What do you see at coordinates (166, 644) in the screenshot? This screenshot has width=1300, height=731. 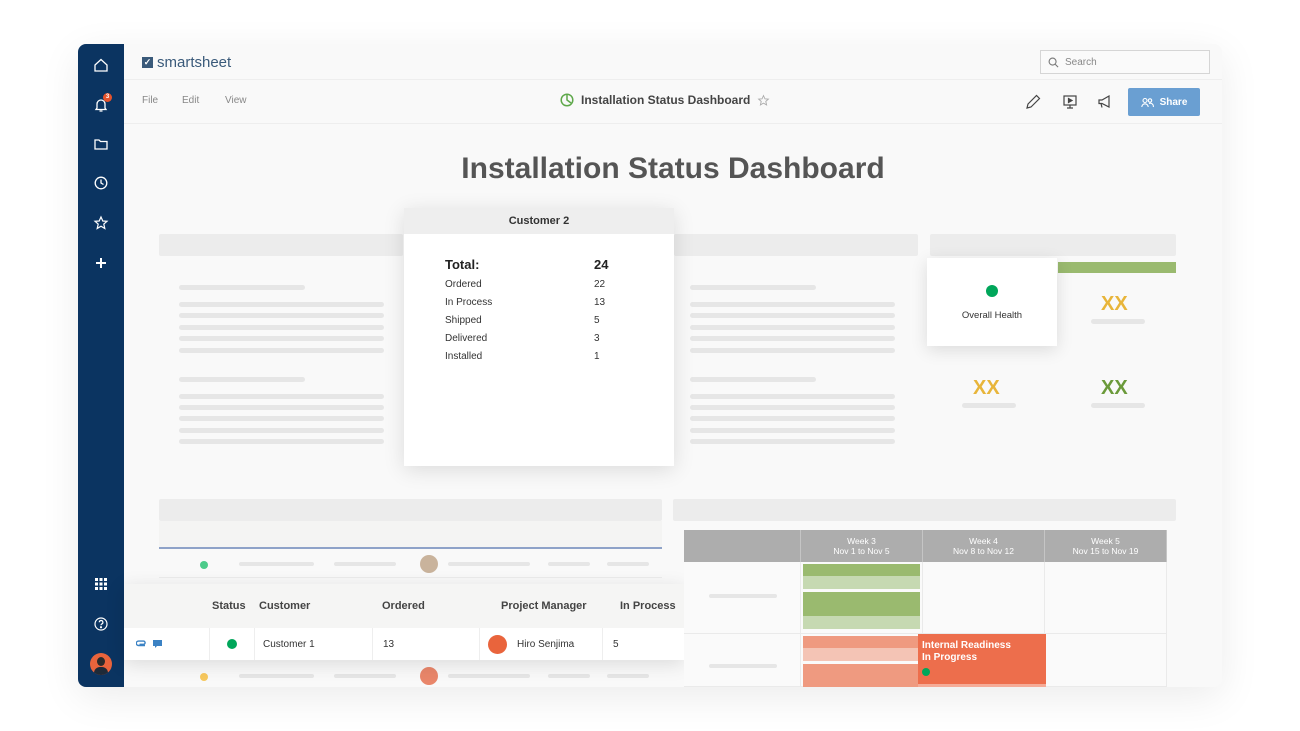 I see `row-actions` at bounding box center [166, 644].